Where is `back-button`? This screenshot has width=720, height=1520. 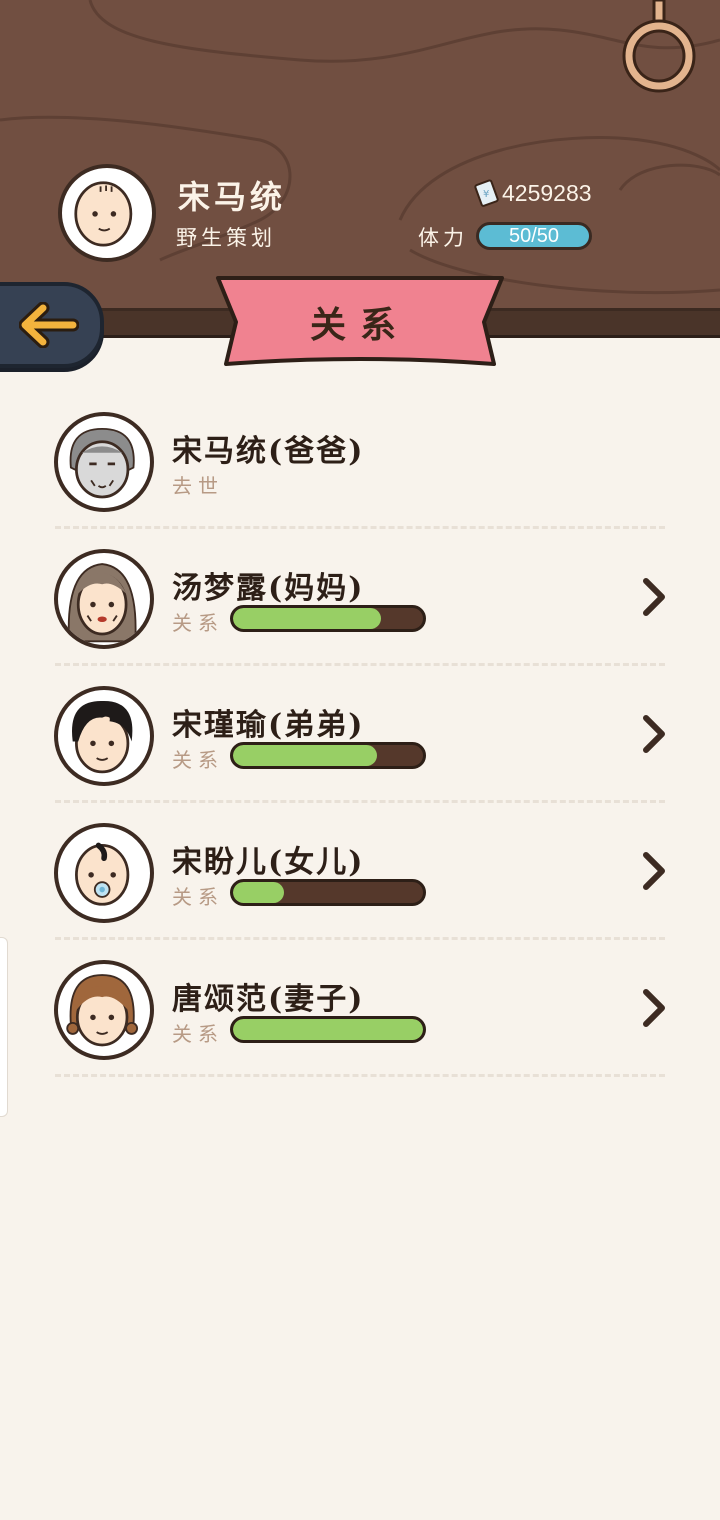
back-button is located at coordinates (52, 325).